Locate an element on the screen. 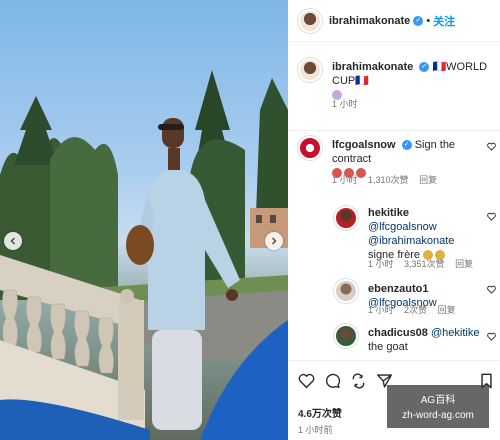 This screenshot has height=440, width=500. caption-meta: 1 小时 is located at coordinates (349, 103).